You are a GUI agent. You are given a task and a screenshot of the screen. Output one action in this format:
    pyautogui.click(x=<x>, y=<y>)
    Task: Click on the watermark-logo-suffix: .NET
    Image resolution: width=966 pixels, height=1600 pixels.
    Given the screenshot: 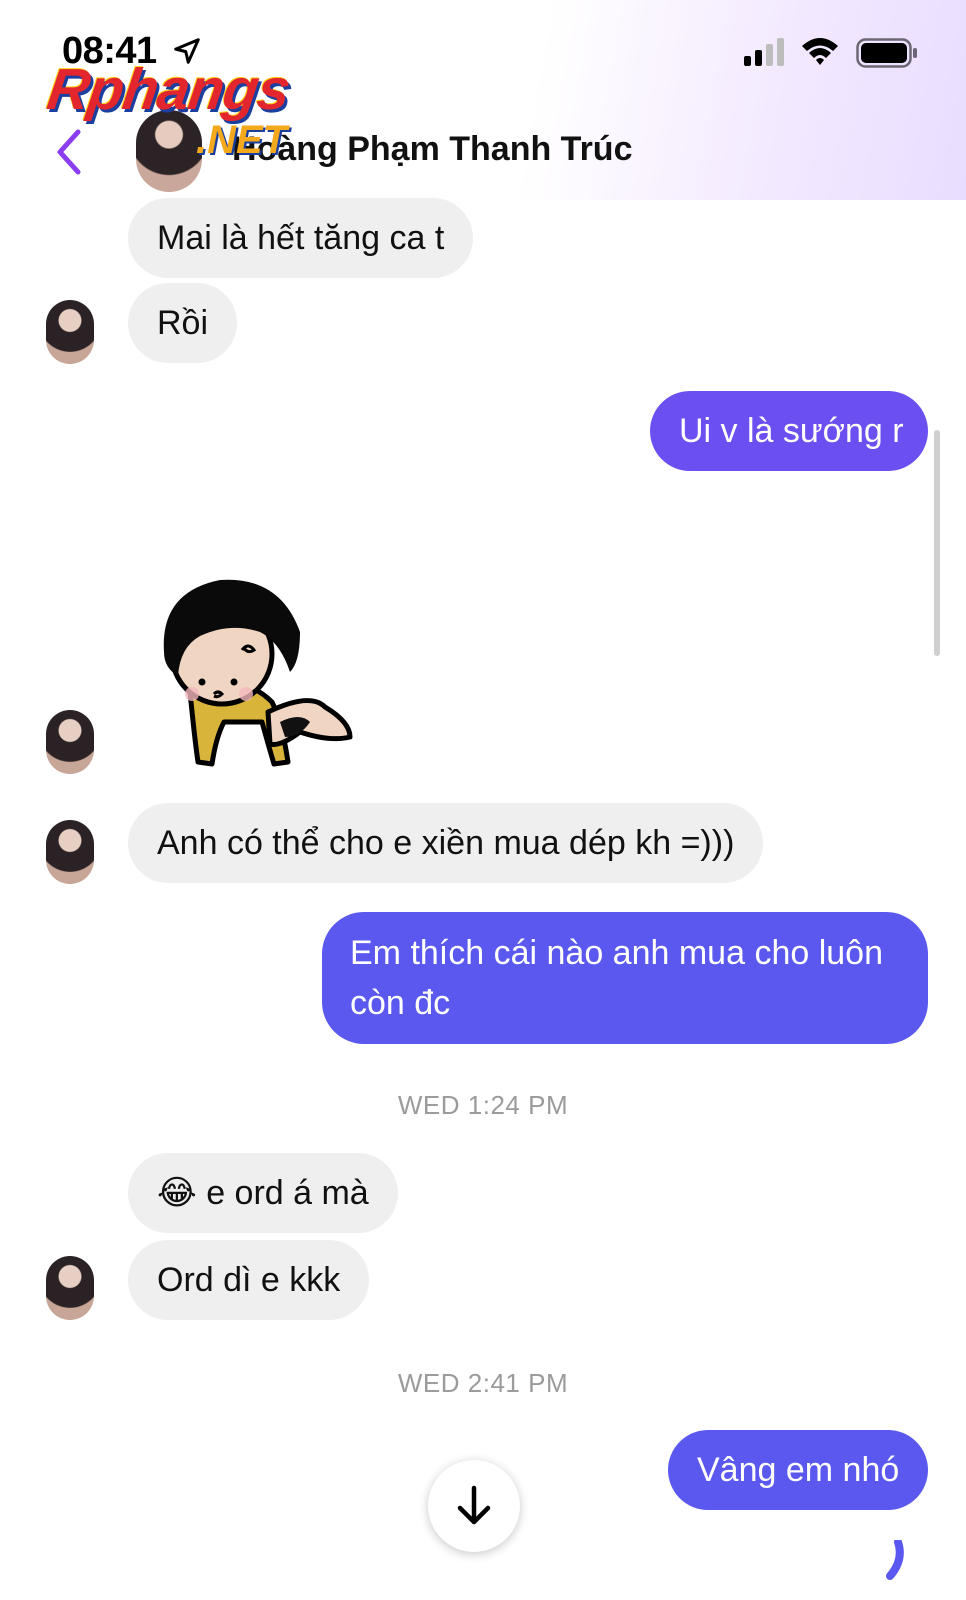 What is the action you would take?
    pyautogui.click(x=242, y=140)
    